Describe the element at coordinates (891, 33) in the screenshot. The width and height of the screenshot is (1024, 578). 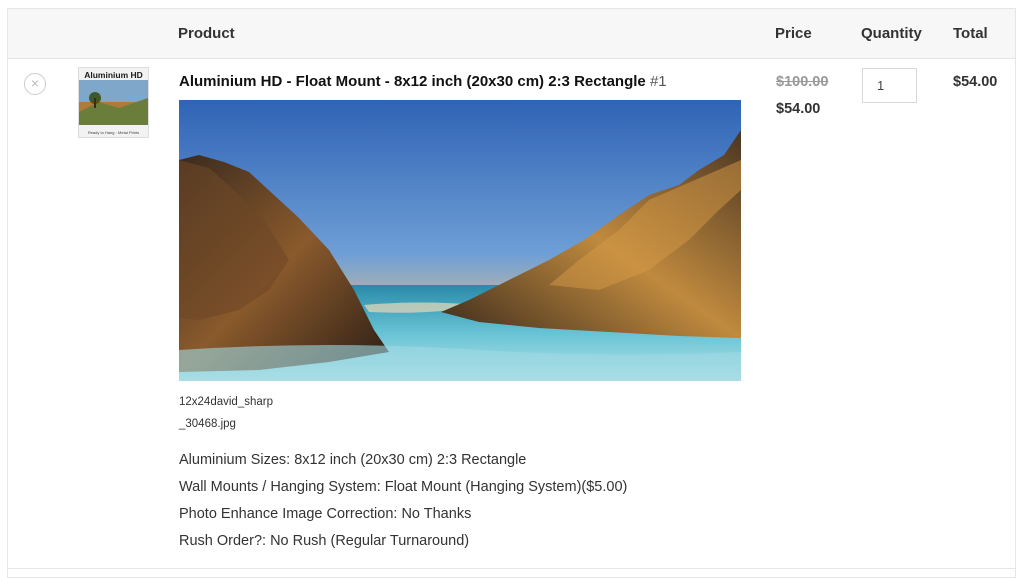
I see `header-quantity: Quantity` at that location.